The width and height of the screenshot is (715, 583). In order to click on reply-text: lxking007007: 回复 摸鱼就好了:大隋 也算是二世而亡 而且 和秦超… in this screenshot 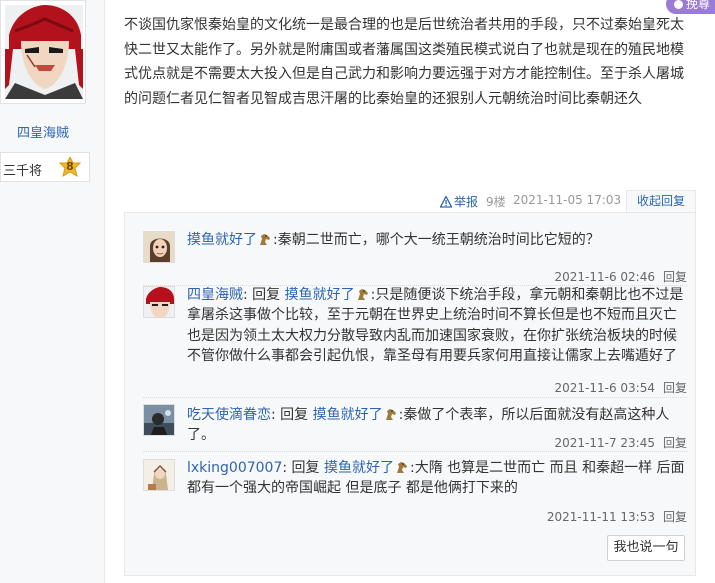, I will do `click(437, 478)`.